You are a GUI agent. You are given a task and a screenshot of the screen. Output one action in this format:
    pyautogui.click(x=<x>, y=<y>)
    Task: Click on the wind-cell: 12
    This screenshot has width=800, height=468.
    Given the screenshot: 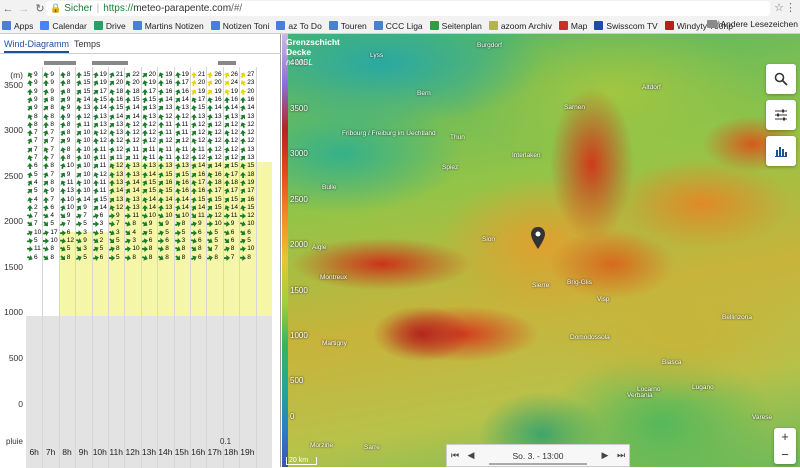 What is the action you would take?
    pyautogui.click(x=116, y=166)
    